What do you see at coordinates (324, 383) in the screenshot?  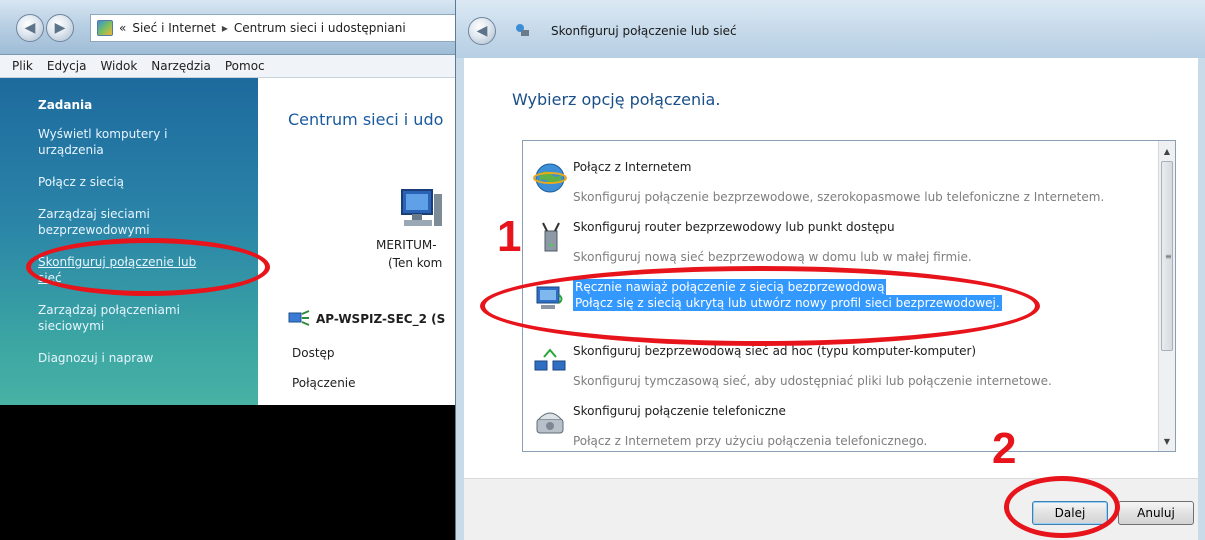 I see `connection-label: Połączenie` at bounding box center [324, 383].